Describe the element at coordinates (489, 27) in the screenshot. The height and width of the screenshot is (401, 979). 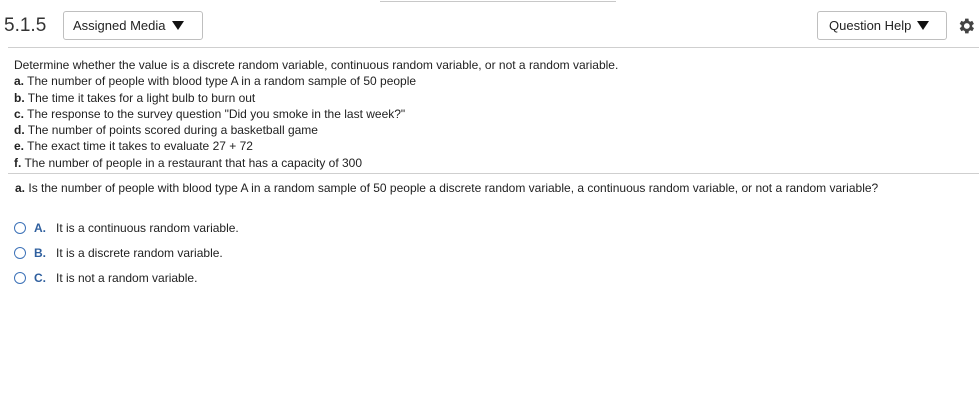
I see `question-header: 5.1.5 Assigned Media Question Help` at that location.